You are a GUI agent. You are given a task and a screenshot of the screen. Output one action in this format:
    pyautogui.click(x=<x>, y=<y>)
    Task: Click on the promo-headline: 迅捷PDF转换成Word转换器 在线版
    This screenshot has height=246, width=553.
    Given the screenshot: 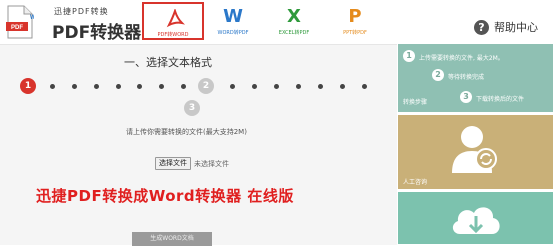 What is the action you would take?
    pyautogui.click(x=165, y=196)
    